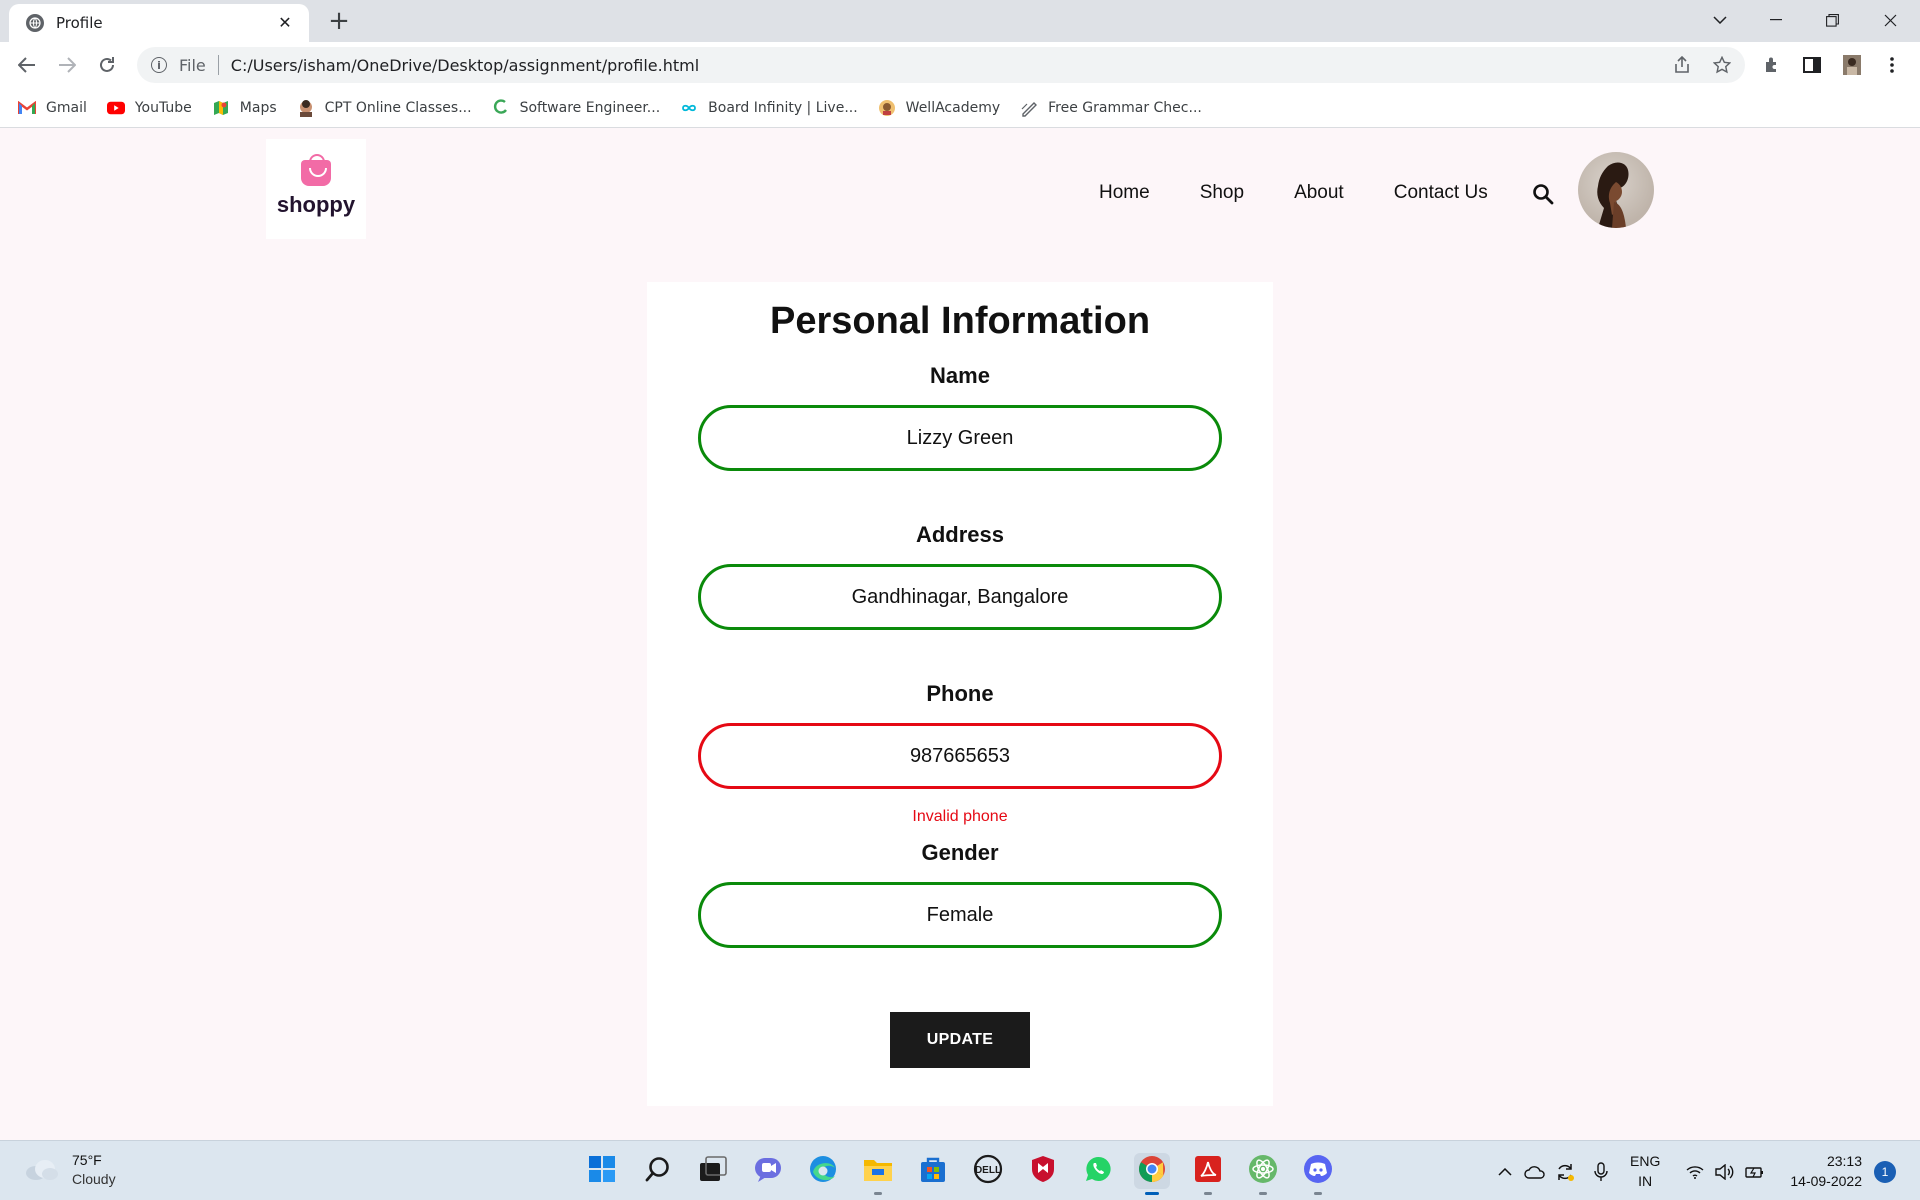 Image resolution: width=1920 pixels, height=1200 pixels. What do you see at coordinates (1043, 1171) in the screenshot?
I see `taskbar-mcafee` at bounding box center [1043, 1171].